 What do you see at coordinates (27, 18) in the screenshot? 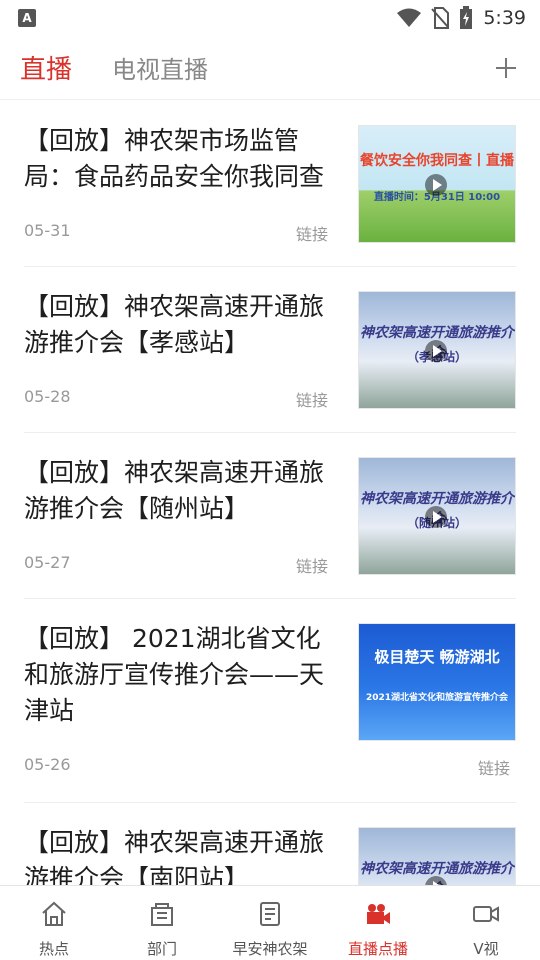
I see `keyboard-indicator-icon: A` at bounding box center [27, 18].